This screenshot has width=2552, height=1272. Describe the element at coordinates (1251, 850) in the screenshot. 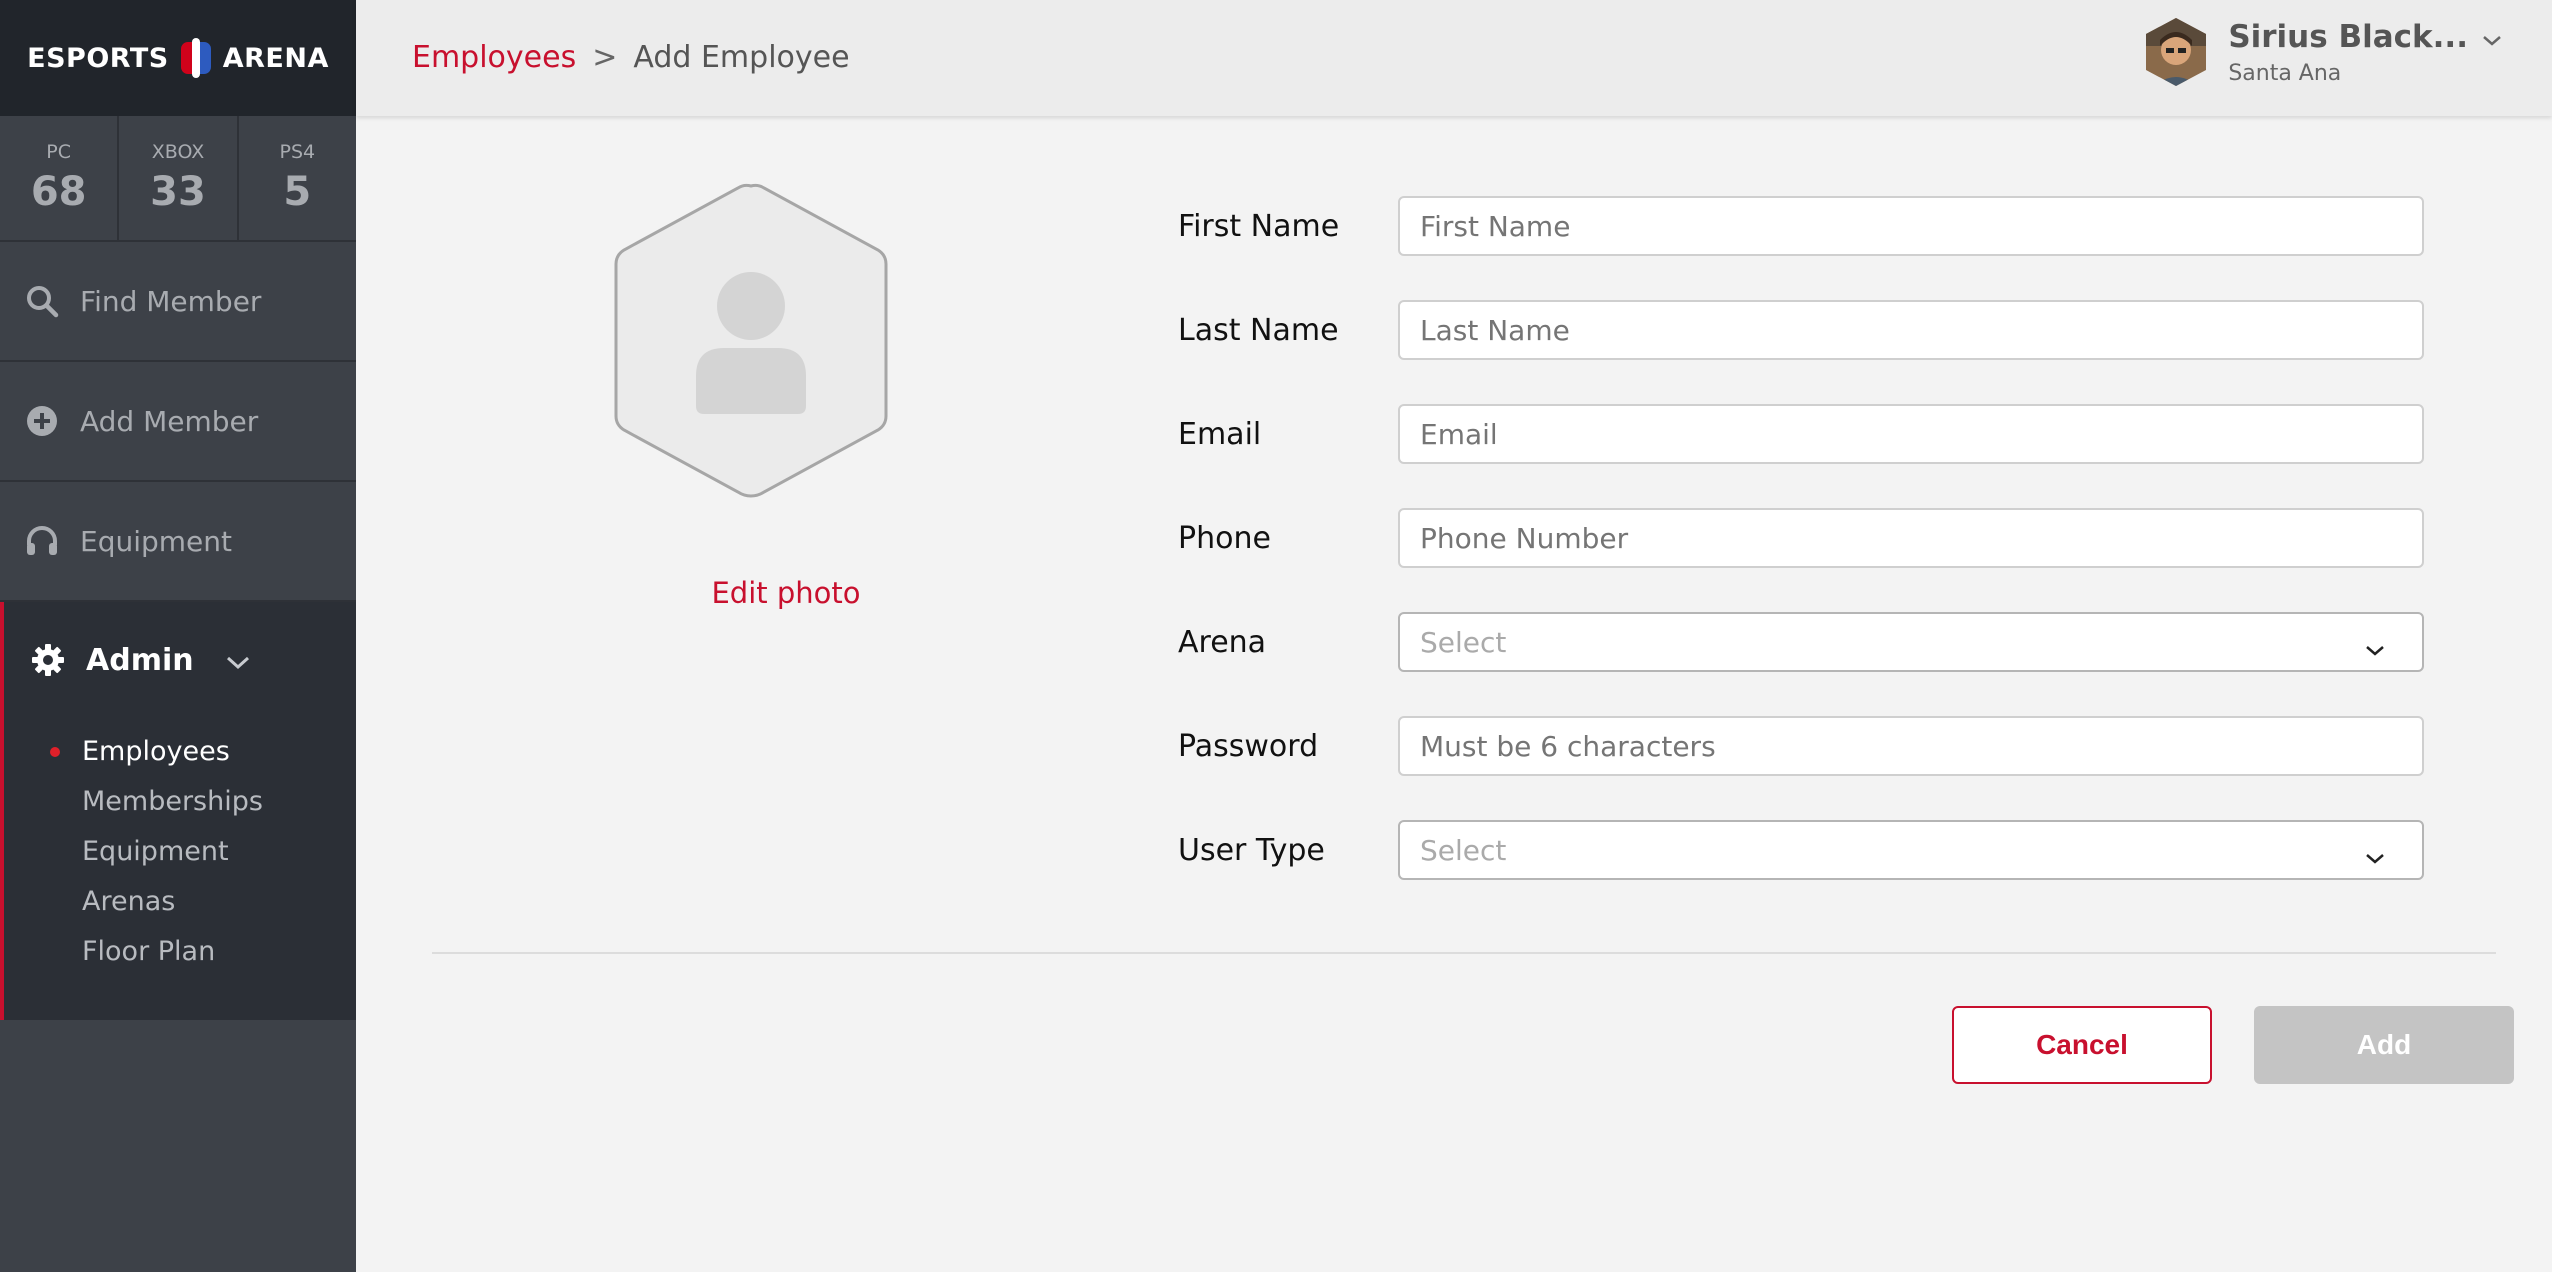

I see `user-type-label: User Type` at that location.